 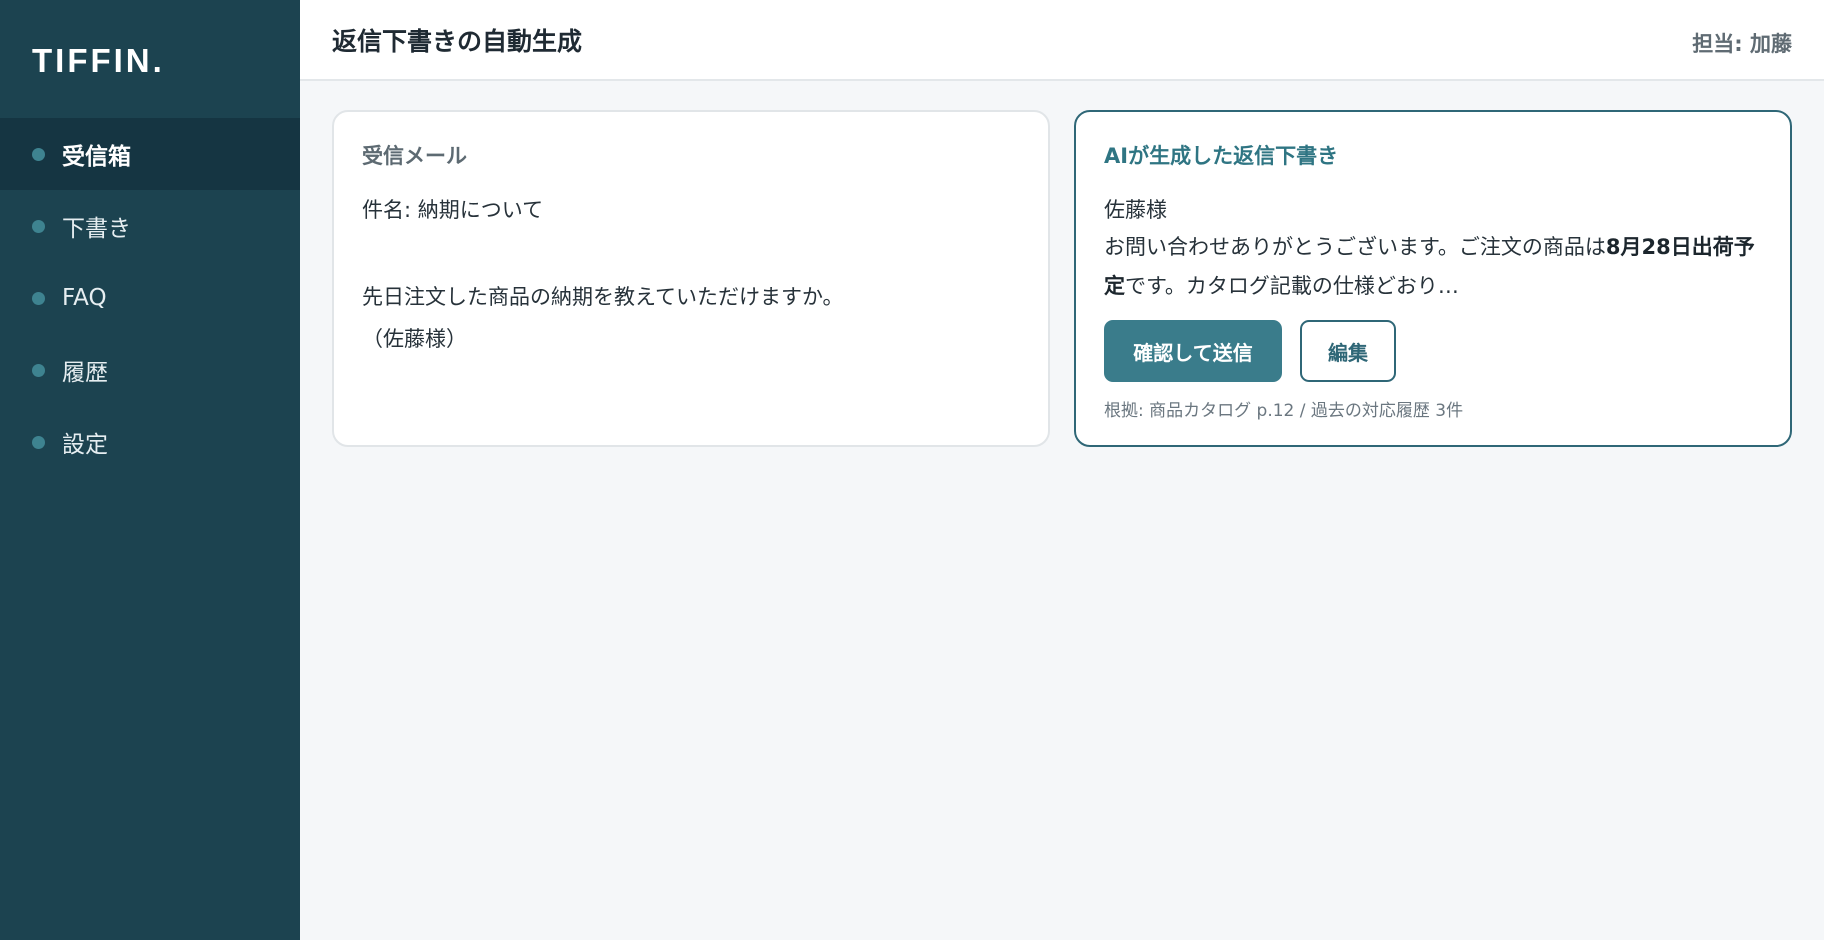 I want to click on sidebar-item-drafts: 下書き, so click(x=150, y=226).